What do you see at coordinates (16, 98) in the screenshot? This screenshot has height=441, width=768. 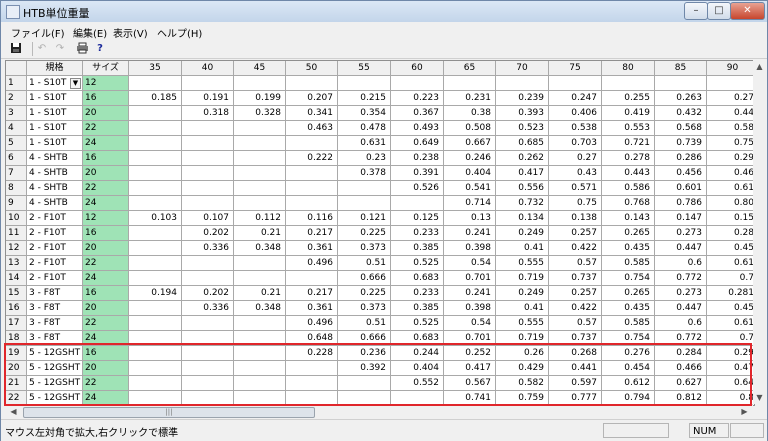 I see `row-number: 2` at bounding box center [16, 98].